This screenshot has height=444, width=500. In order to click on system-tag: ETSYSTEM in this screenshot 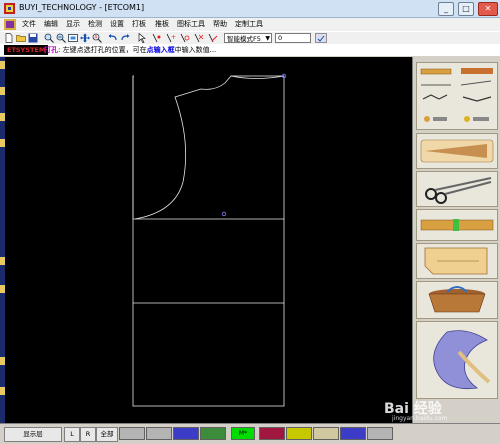, I will do `click(26, 50)`.